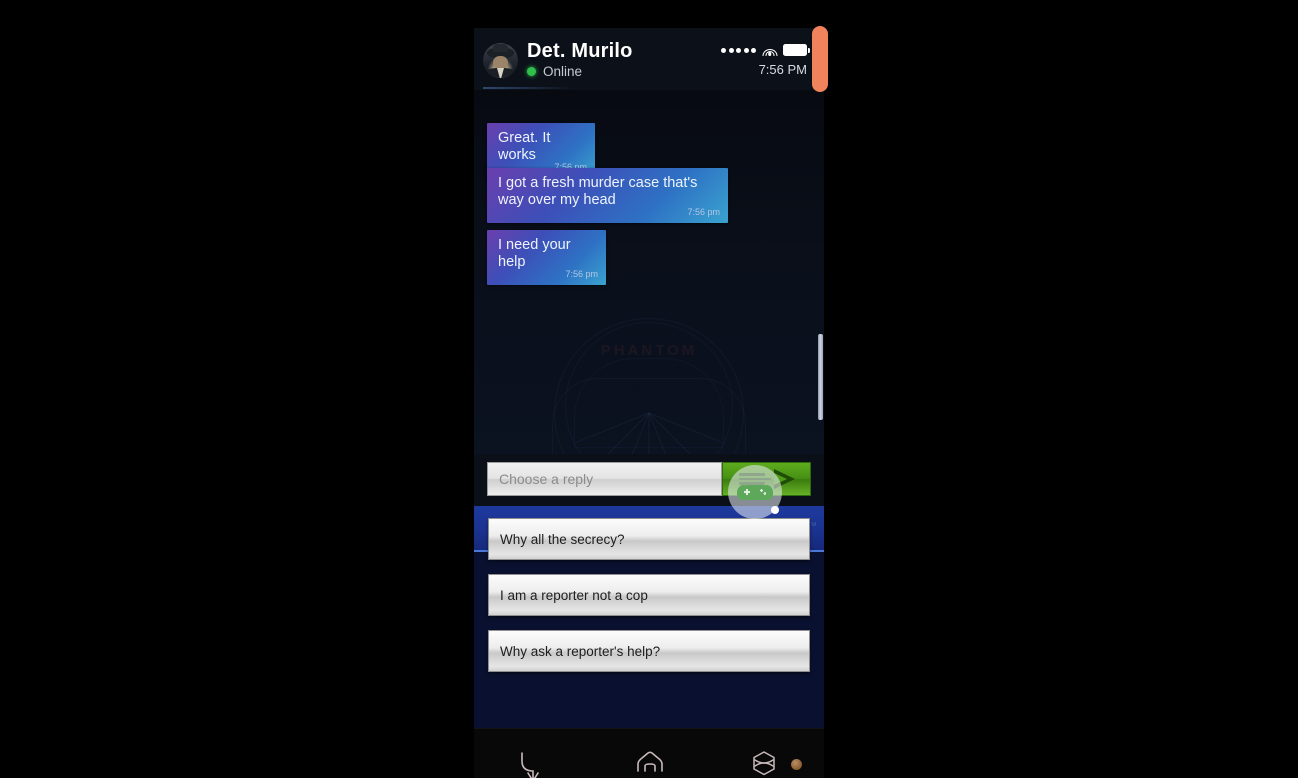 This screenshot has width=1298, height=778. What do you see at coordinates (650, 763) in the screenshot?
I see `home-icon` at bounding box center [650, 763].